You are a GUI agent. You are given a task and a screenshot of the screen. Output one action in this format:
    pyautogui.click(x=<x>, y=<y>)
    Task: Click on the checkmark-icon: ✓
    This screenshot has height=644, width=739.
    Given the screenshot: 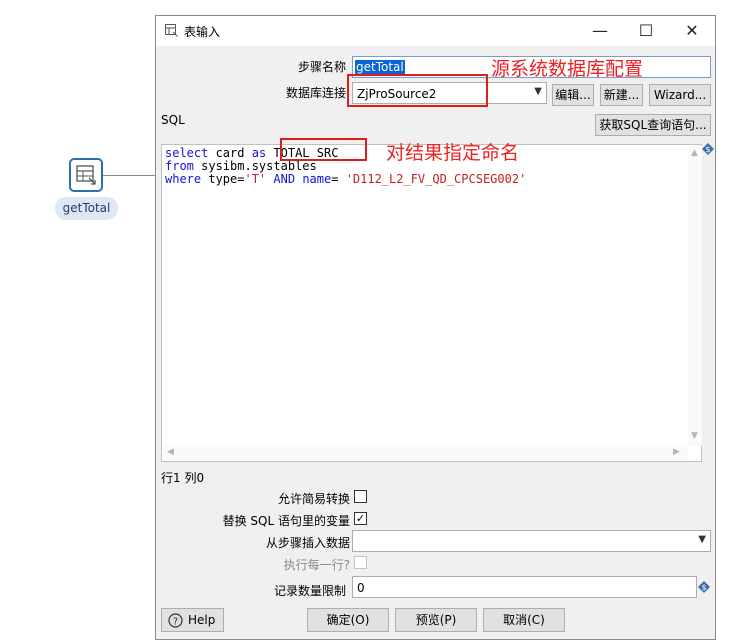 What is the action you would take?
    pyautogui.click(x=360, y=518)
    